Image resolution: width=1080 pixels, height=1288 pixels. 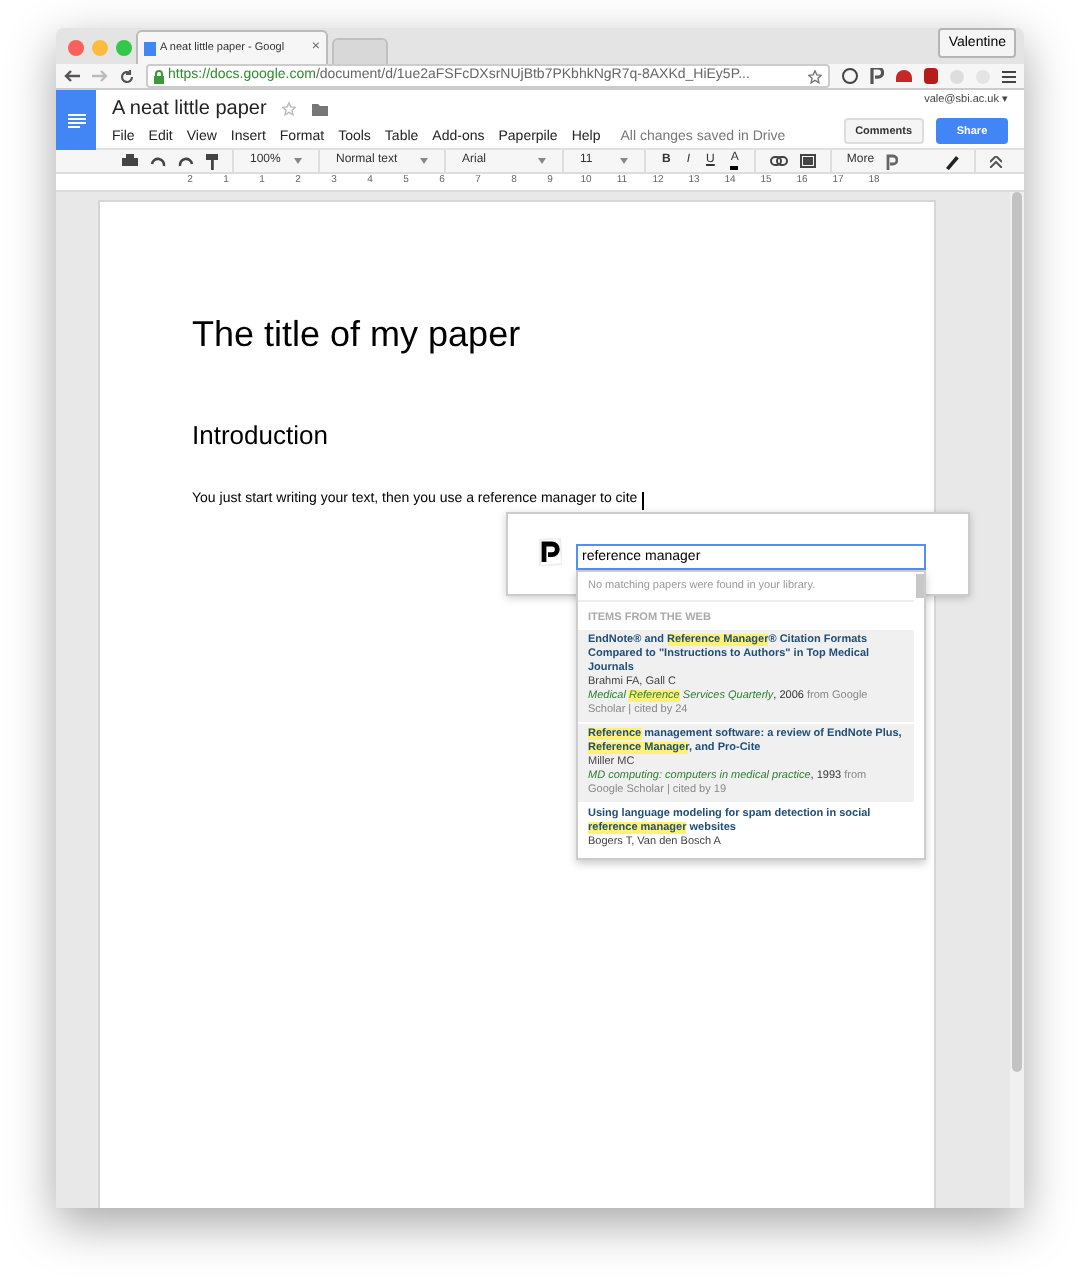 What do you see at coordinates (189, 109) in the screenshot?
I see `document-title: A neat little paper` at bounding box center [189, 109].